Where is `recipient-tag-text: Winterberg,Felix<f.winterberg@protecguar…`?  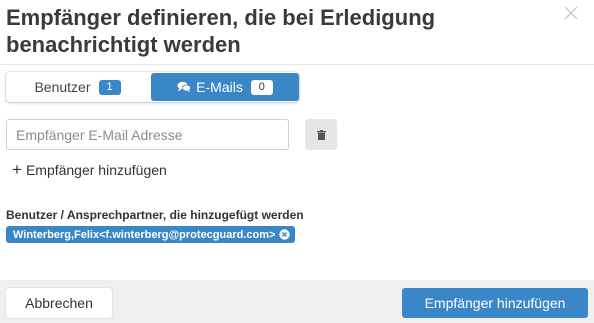
recipient-tag-text: Winterberg,Felix<f.winterberg@protecguar… is located at coordinates (144, 234).